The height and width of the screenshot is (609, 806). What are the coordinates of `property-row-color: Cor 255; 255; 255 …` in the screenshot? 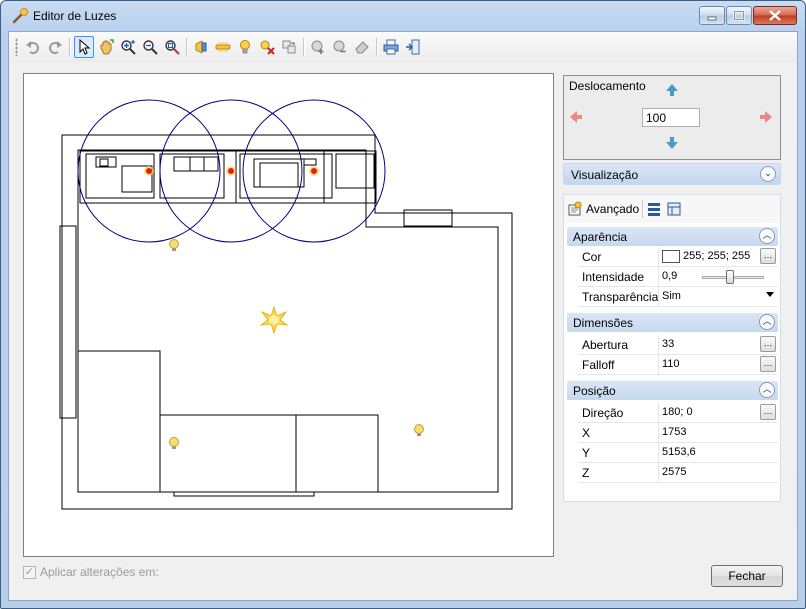 It's located at (678, 257).